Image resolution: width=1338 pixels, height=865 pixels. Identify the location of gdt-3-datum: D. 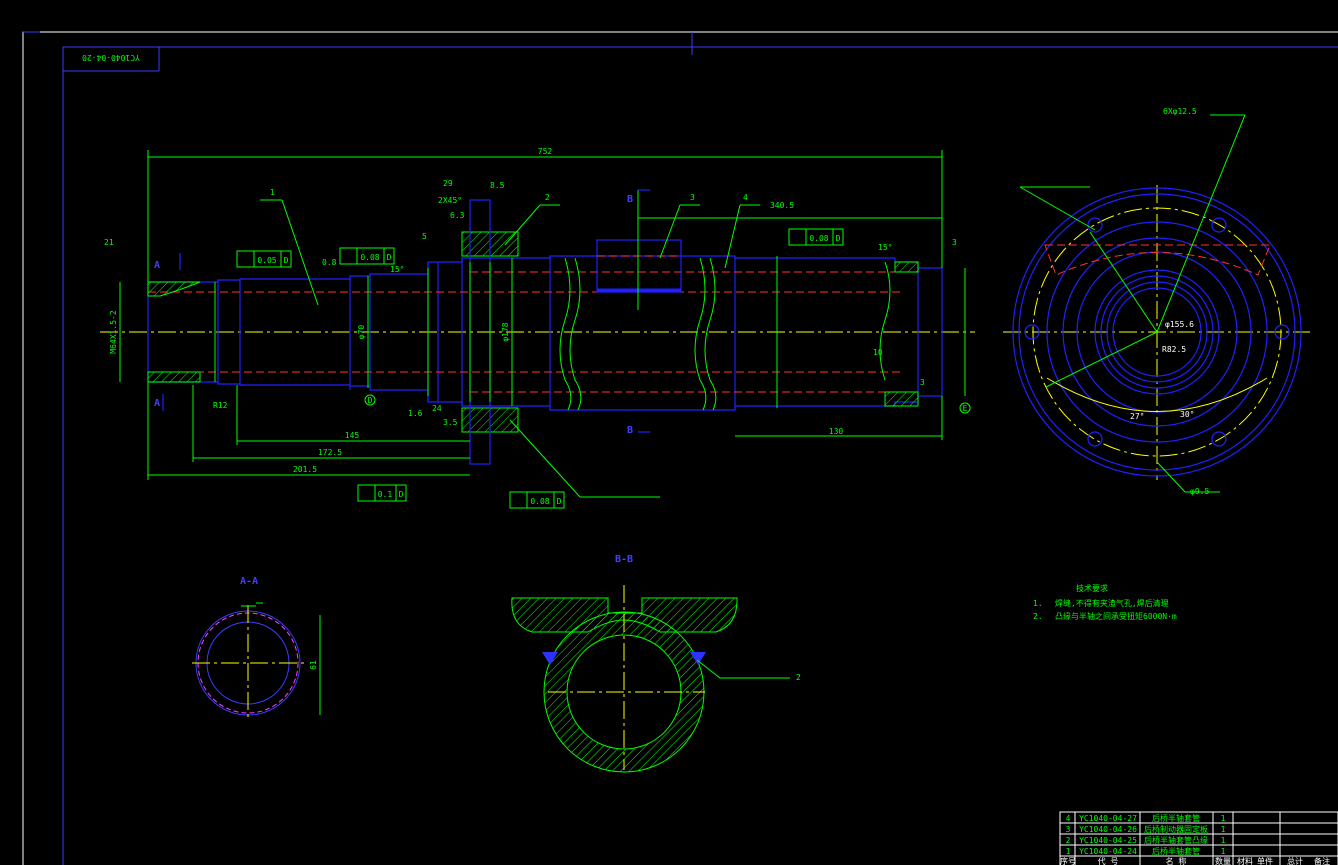
(838, 238).